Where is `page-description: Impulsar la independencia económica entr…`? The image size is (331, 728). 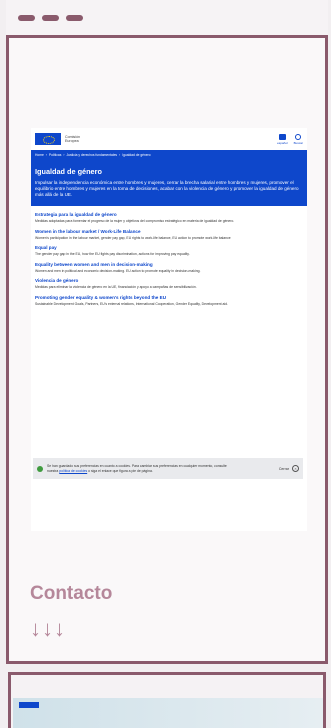 page-description: Impulsar la independencia económica entr… is located at coordinates (167, 188).